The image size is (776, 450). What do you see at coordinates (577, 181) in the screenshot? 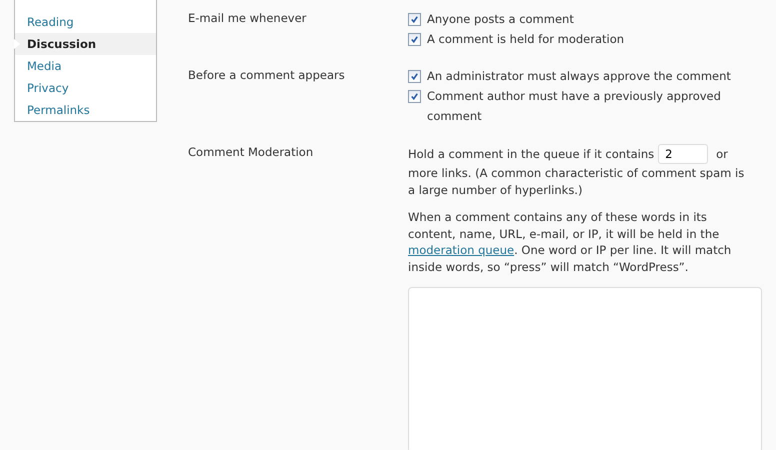
I see `description-text: more links. (A common characteristic of comment spam is a large number of hyperlinks.)` at bounding box center [577, 181].